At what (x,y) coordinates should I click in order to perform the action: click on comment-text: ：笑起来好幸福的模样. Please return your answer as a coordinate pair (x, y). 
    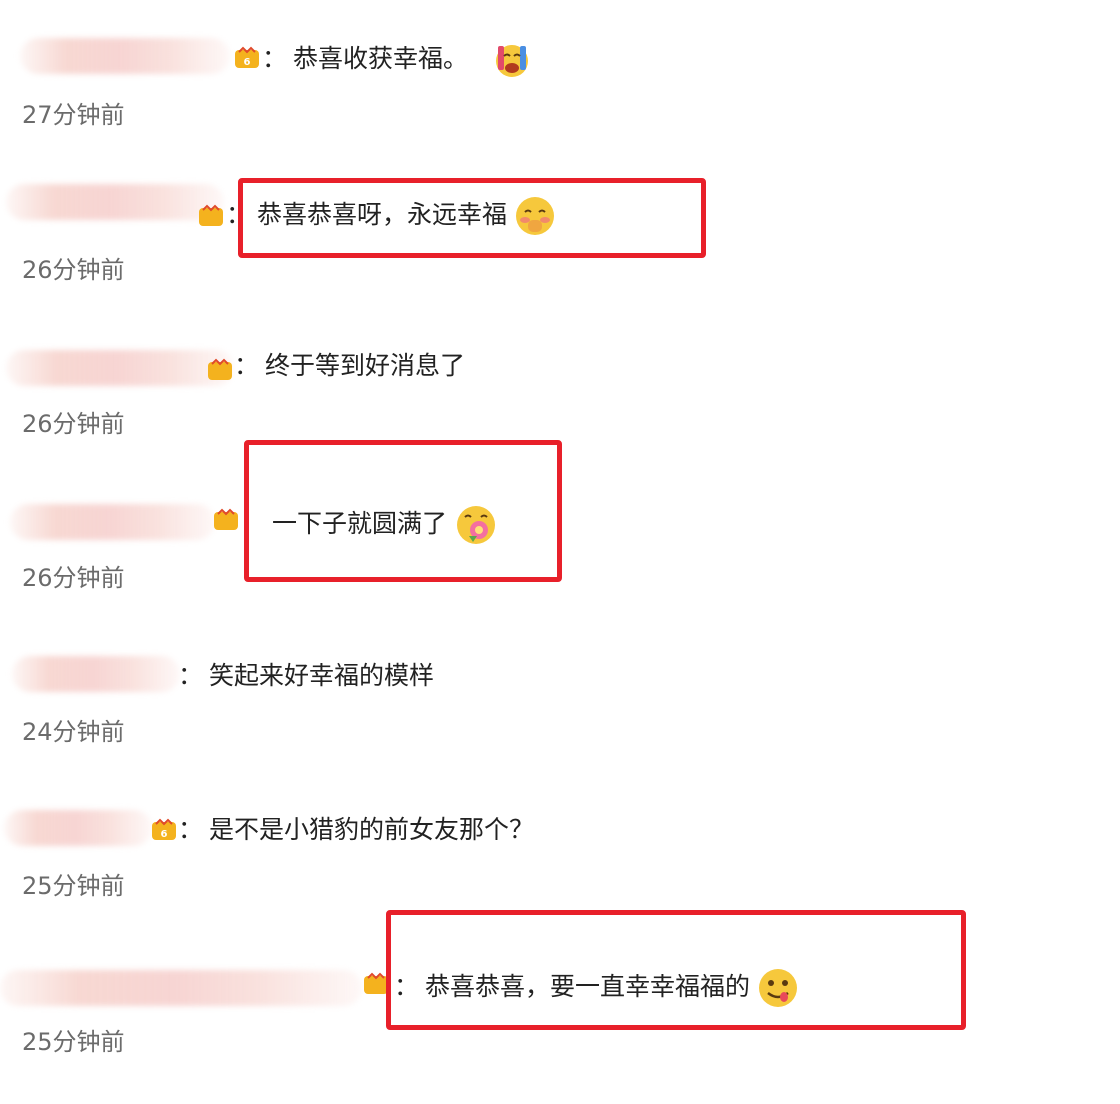
    Looking at the image, I should click on (306, 676).